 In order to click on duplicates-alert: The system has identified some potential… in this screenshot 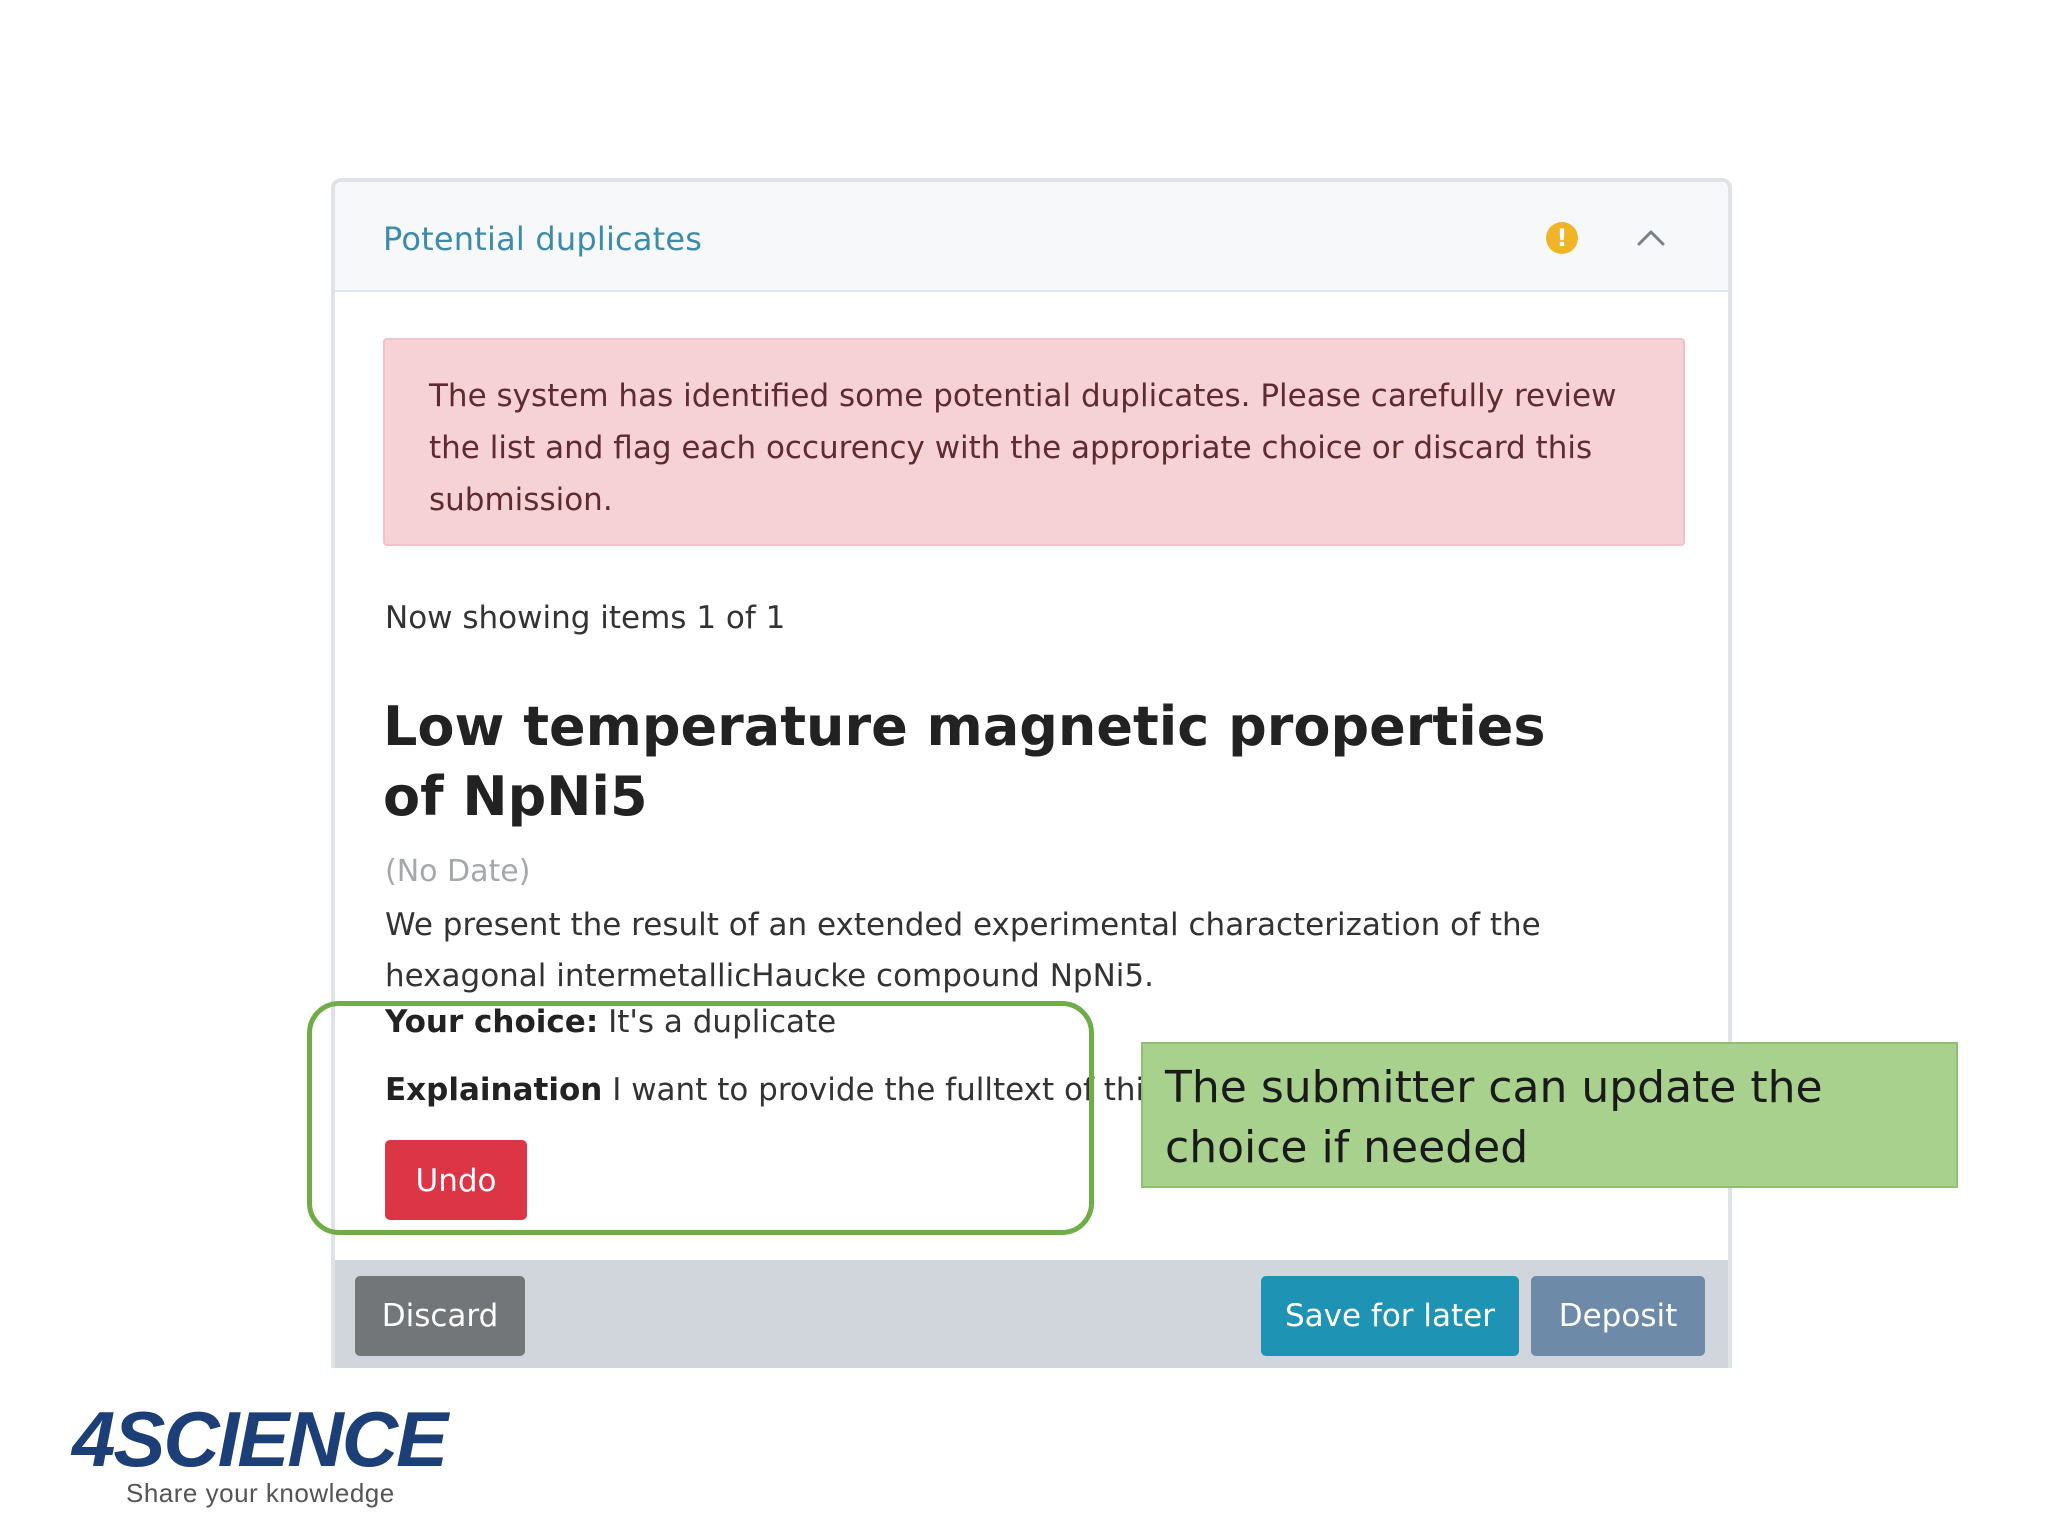, I will do `click(1034, 442)`.